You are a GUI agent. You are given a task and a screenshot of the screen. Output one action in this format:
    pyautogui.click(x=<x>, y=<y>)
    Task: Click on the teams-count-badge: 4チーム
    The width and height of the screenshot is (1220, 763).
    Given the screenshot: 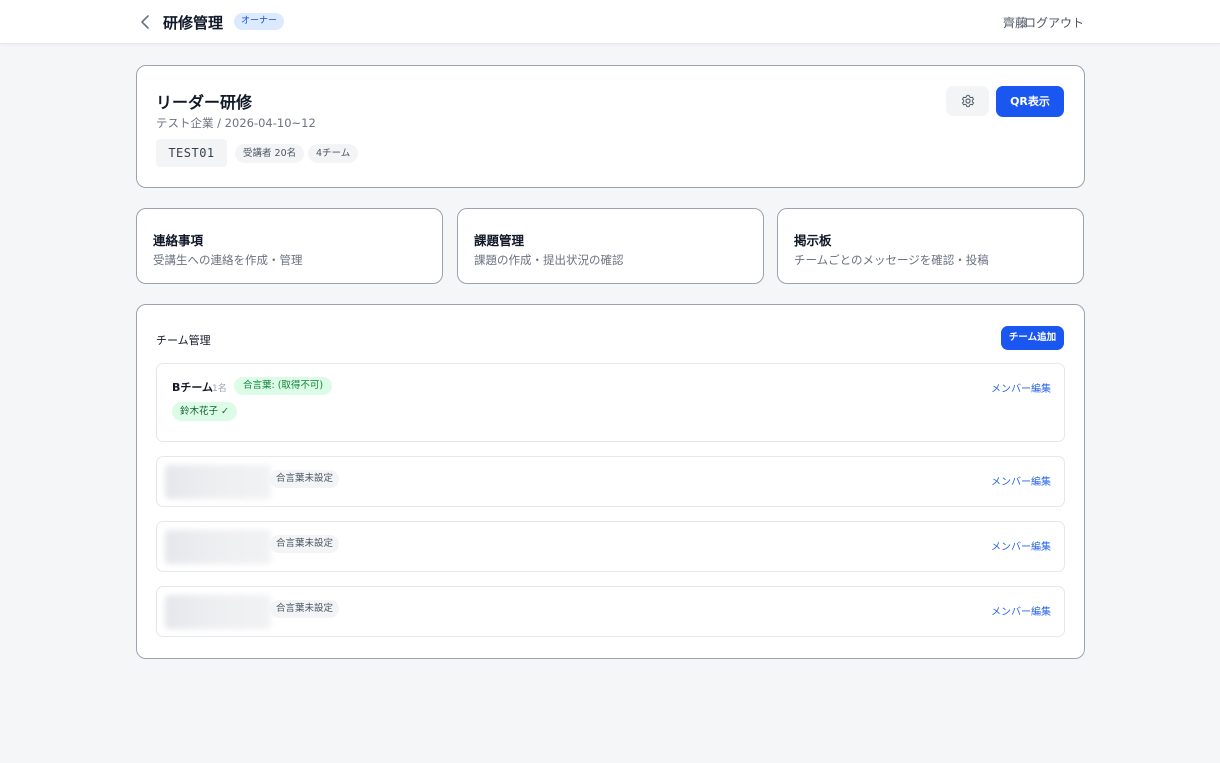 What is the action you would take?
    pyautogui.click(x=333, y=153)
    